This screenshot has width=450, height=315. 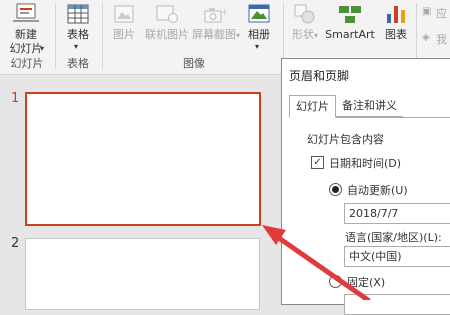 I want to click on tab-slides: 幻灯片, so click(x=312, y=106).